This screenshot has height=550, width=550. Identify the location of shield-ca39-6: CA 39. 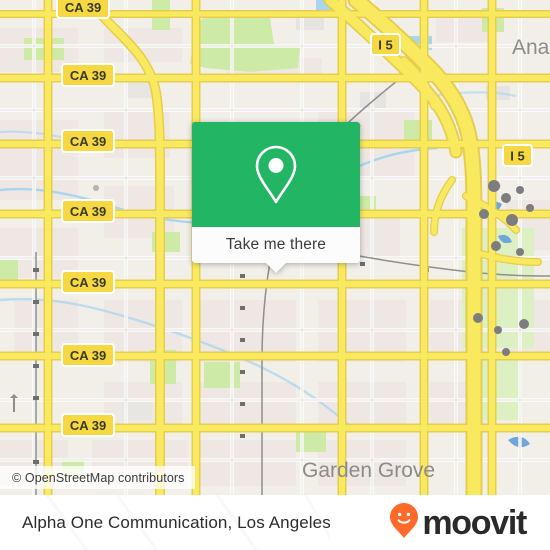
(88, 425).